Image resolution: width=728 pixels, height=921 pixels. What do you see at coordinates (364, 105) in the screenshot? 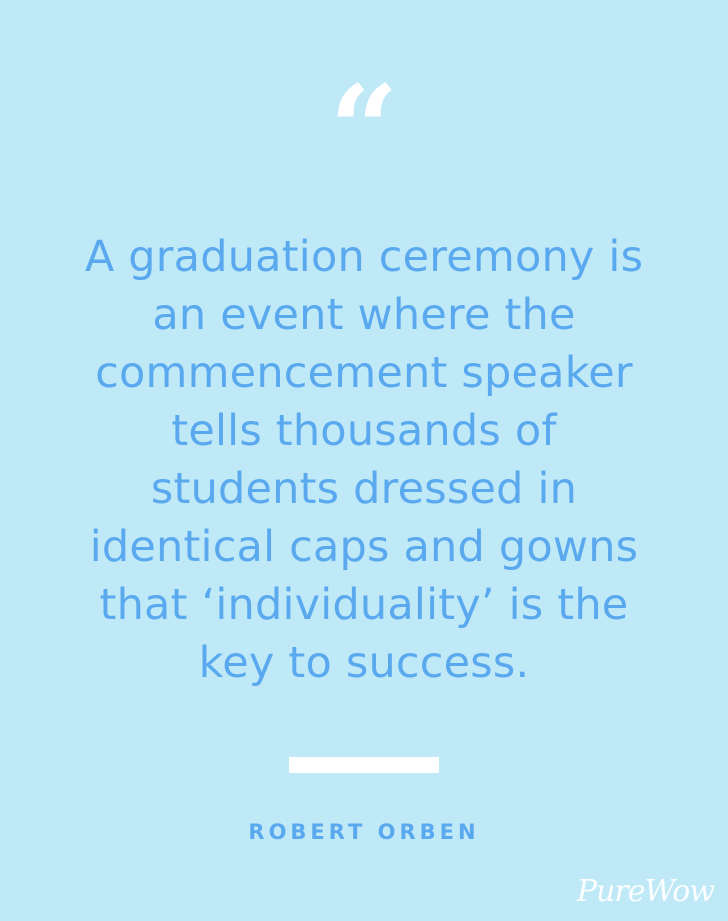
I see `quote-mark-icon: “` at bounding box center [364, 105].